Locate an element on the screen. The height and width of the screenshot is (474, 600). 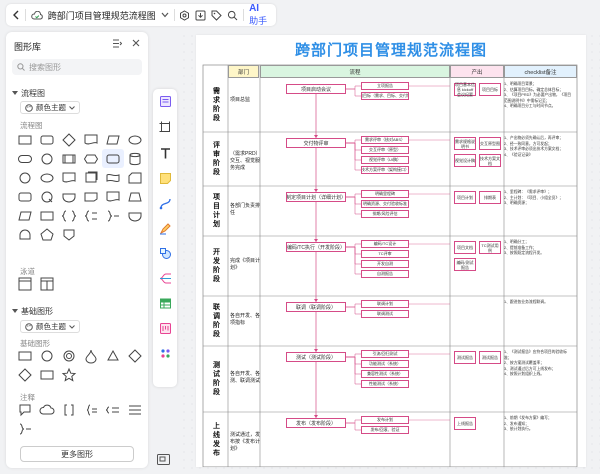
sub-step-box: TC评审 is located at coordinates (385, 254).